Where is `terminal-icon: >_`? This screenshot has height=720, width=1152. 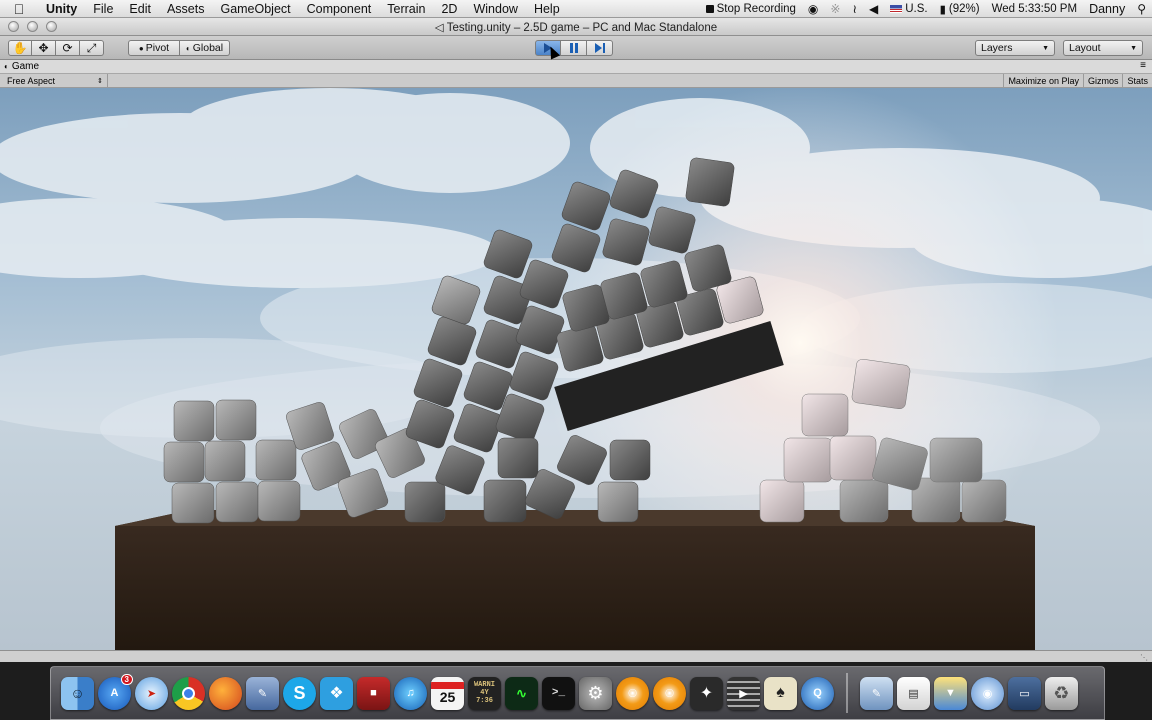
terminal-icon: >_ is located at coordinates (558, 693).